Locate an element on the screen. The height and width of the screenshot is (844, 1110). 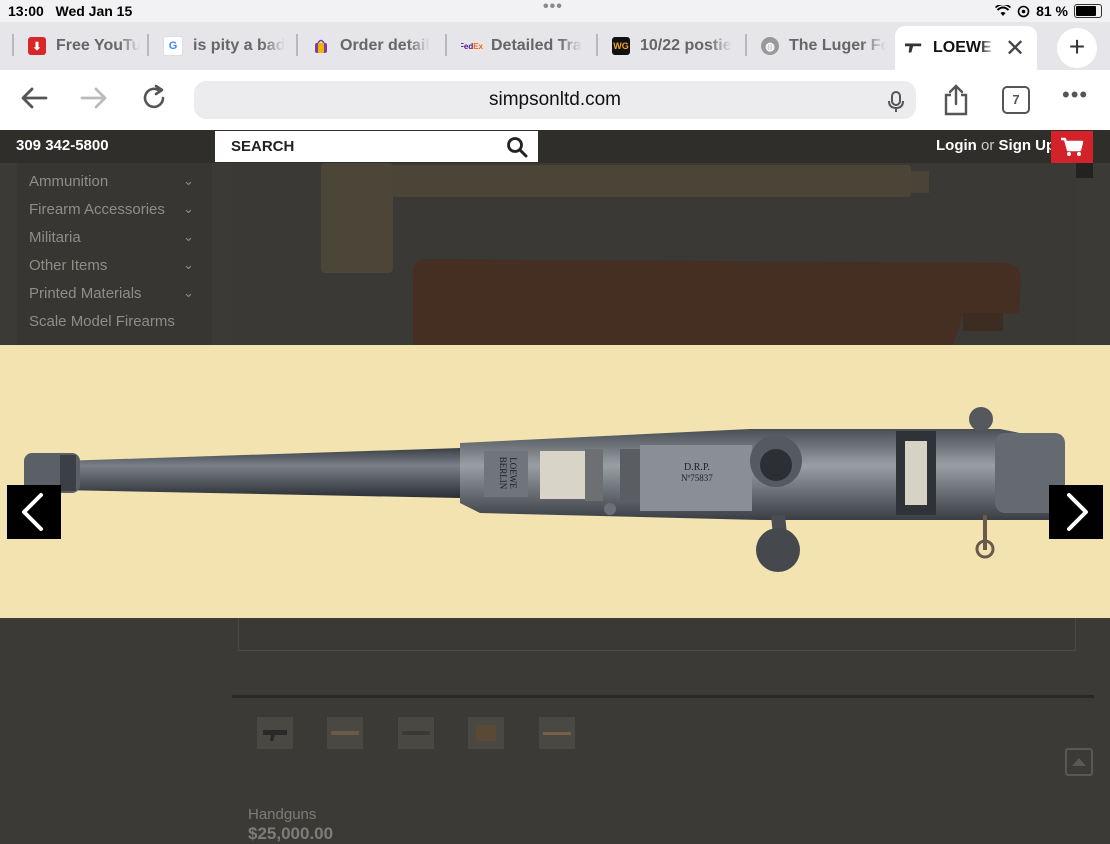
prev-image-button is located at coordinates (34, 512).